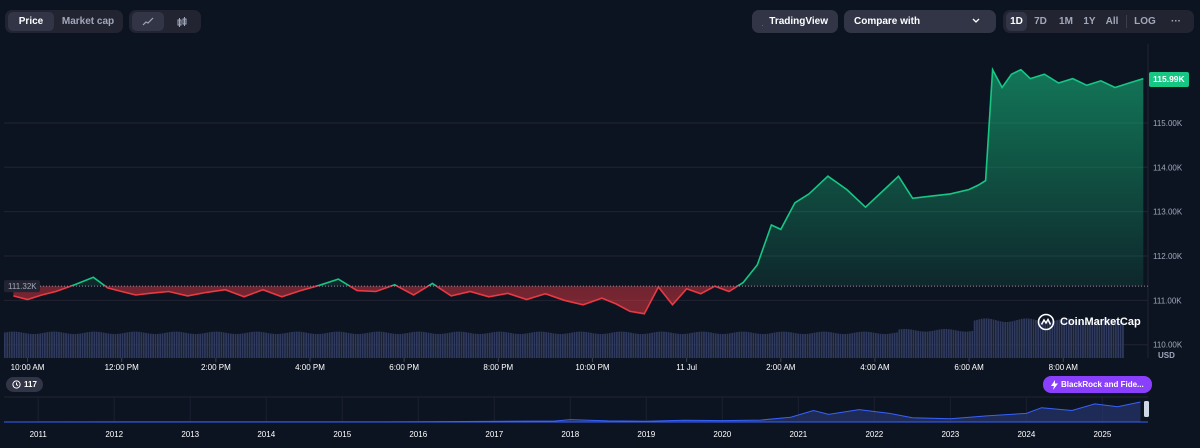 This screenshot has width=1200, height=448. What do you see at coordinates (795, 21) in the screenshot?
I see `tradingview-button: TradingView` at bounding box center [795, 21].